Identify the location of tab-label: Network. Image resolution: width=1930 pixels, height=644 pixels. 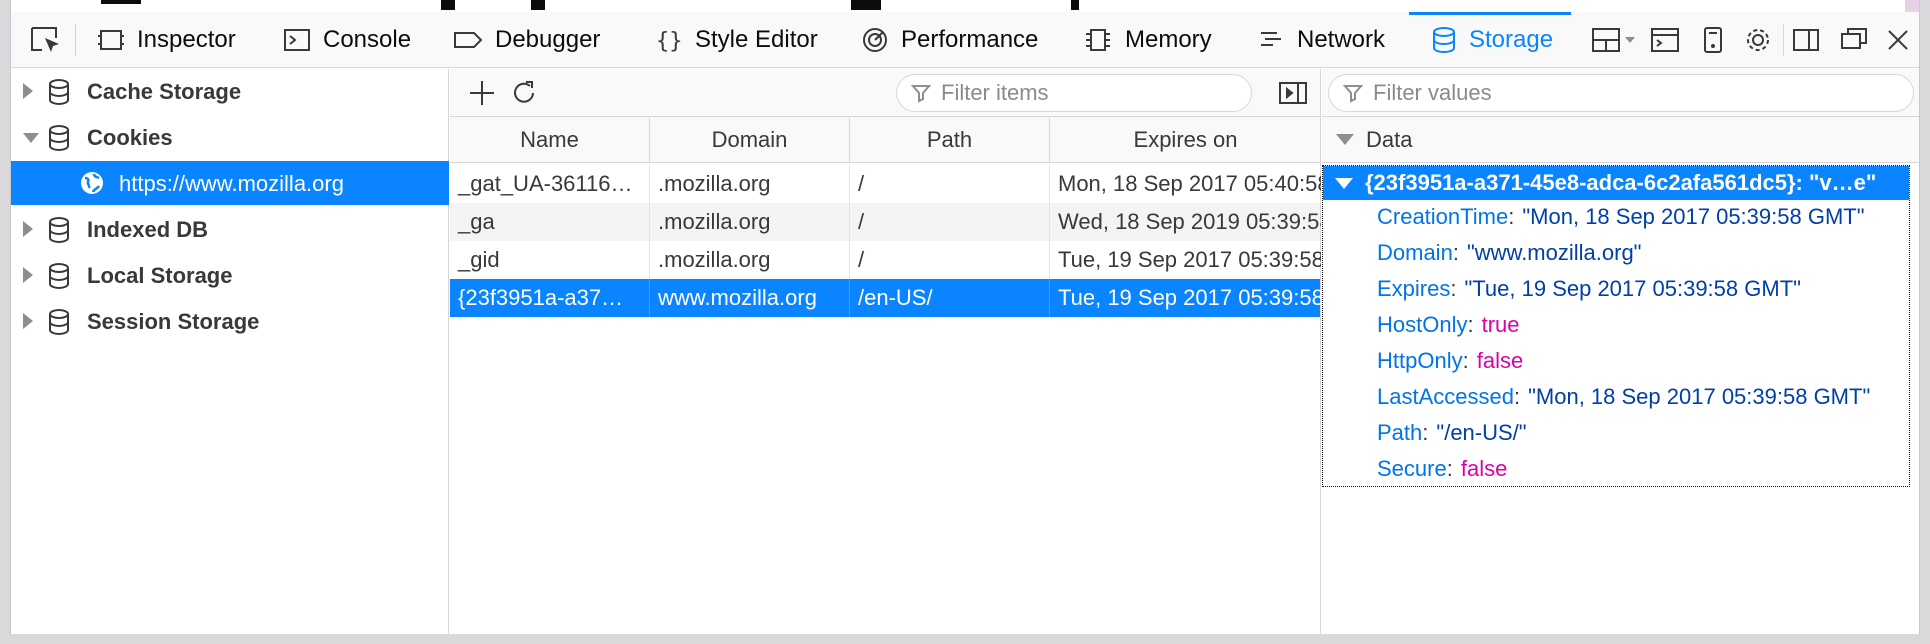
(1341, 39).